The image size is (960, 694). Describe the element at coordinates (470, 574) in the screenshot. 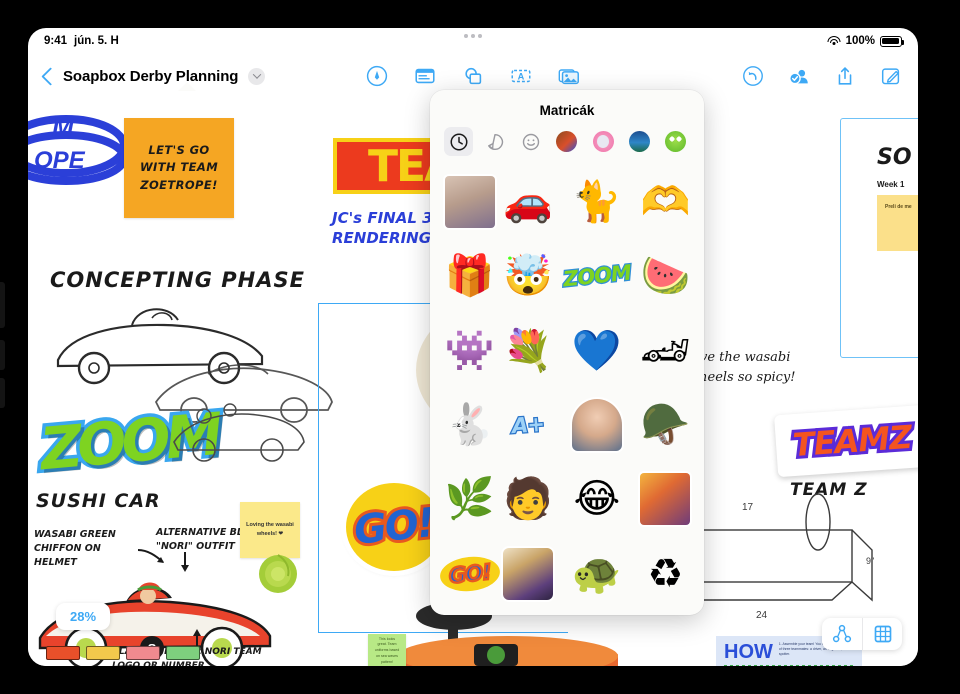

I see `sticker-go-wordart: GO!` at that location.